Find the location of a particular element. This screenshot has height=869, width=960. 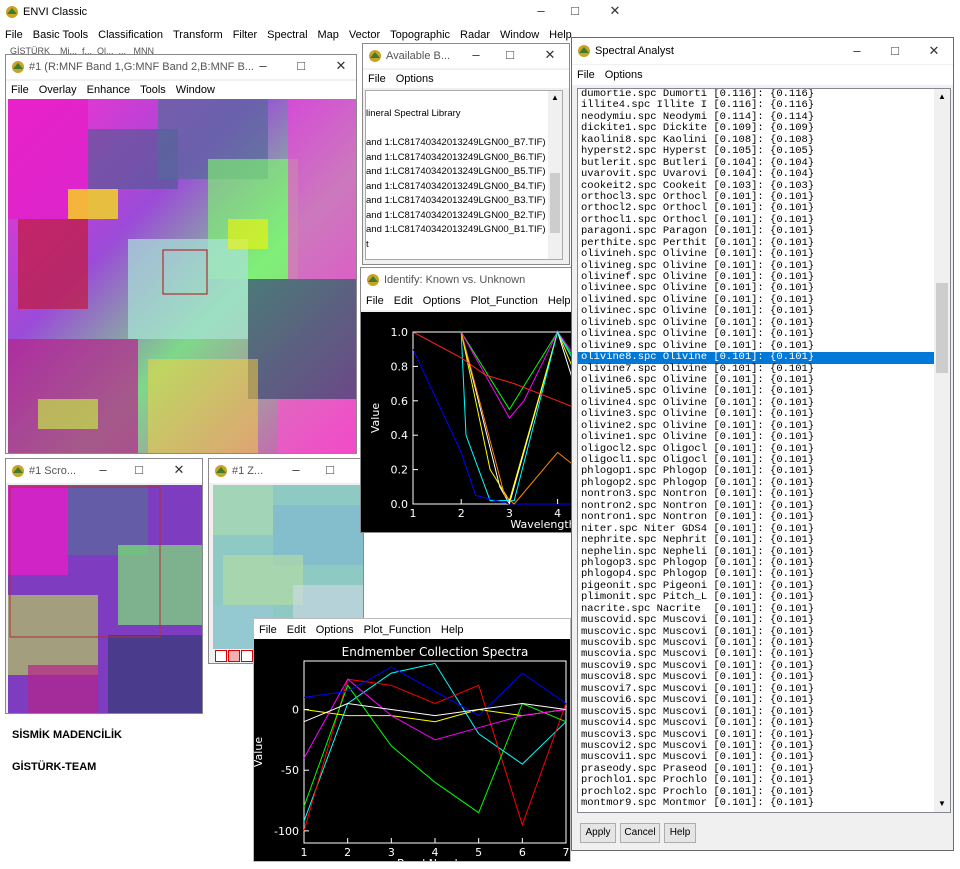

available-menu-options: Options is located at coordinates (415, 79).